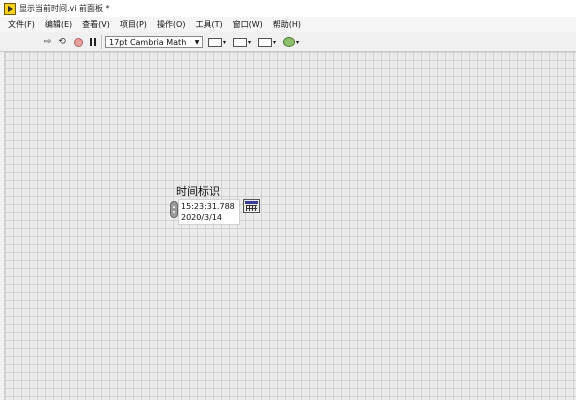 This screenshot has height=400, width=576. Describe the element at coordinates (208, 206) in the screenshot. I see `timestamp-time: 15:23:31.788` at that location.